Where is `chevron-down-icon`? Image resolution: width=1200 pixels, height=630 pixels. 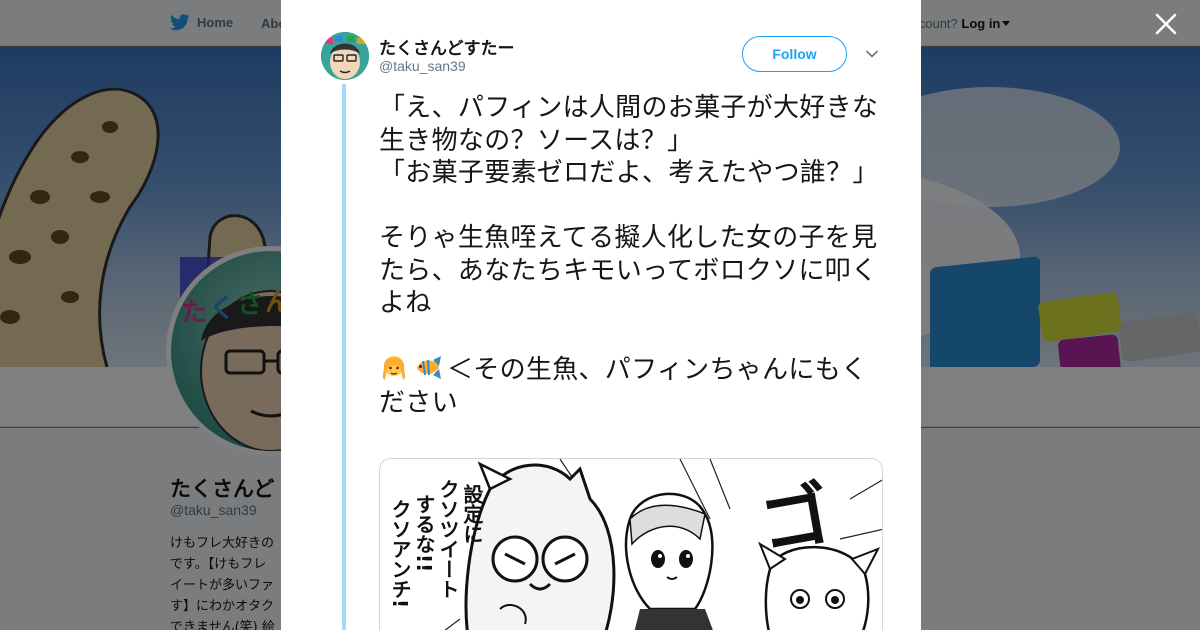
chevron-down-icon is located at coordinates (872, 54).